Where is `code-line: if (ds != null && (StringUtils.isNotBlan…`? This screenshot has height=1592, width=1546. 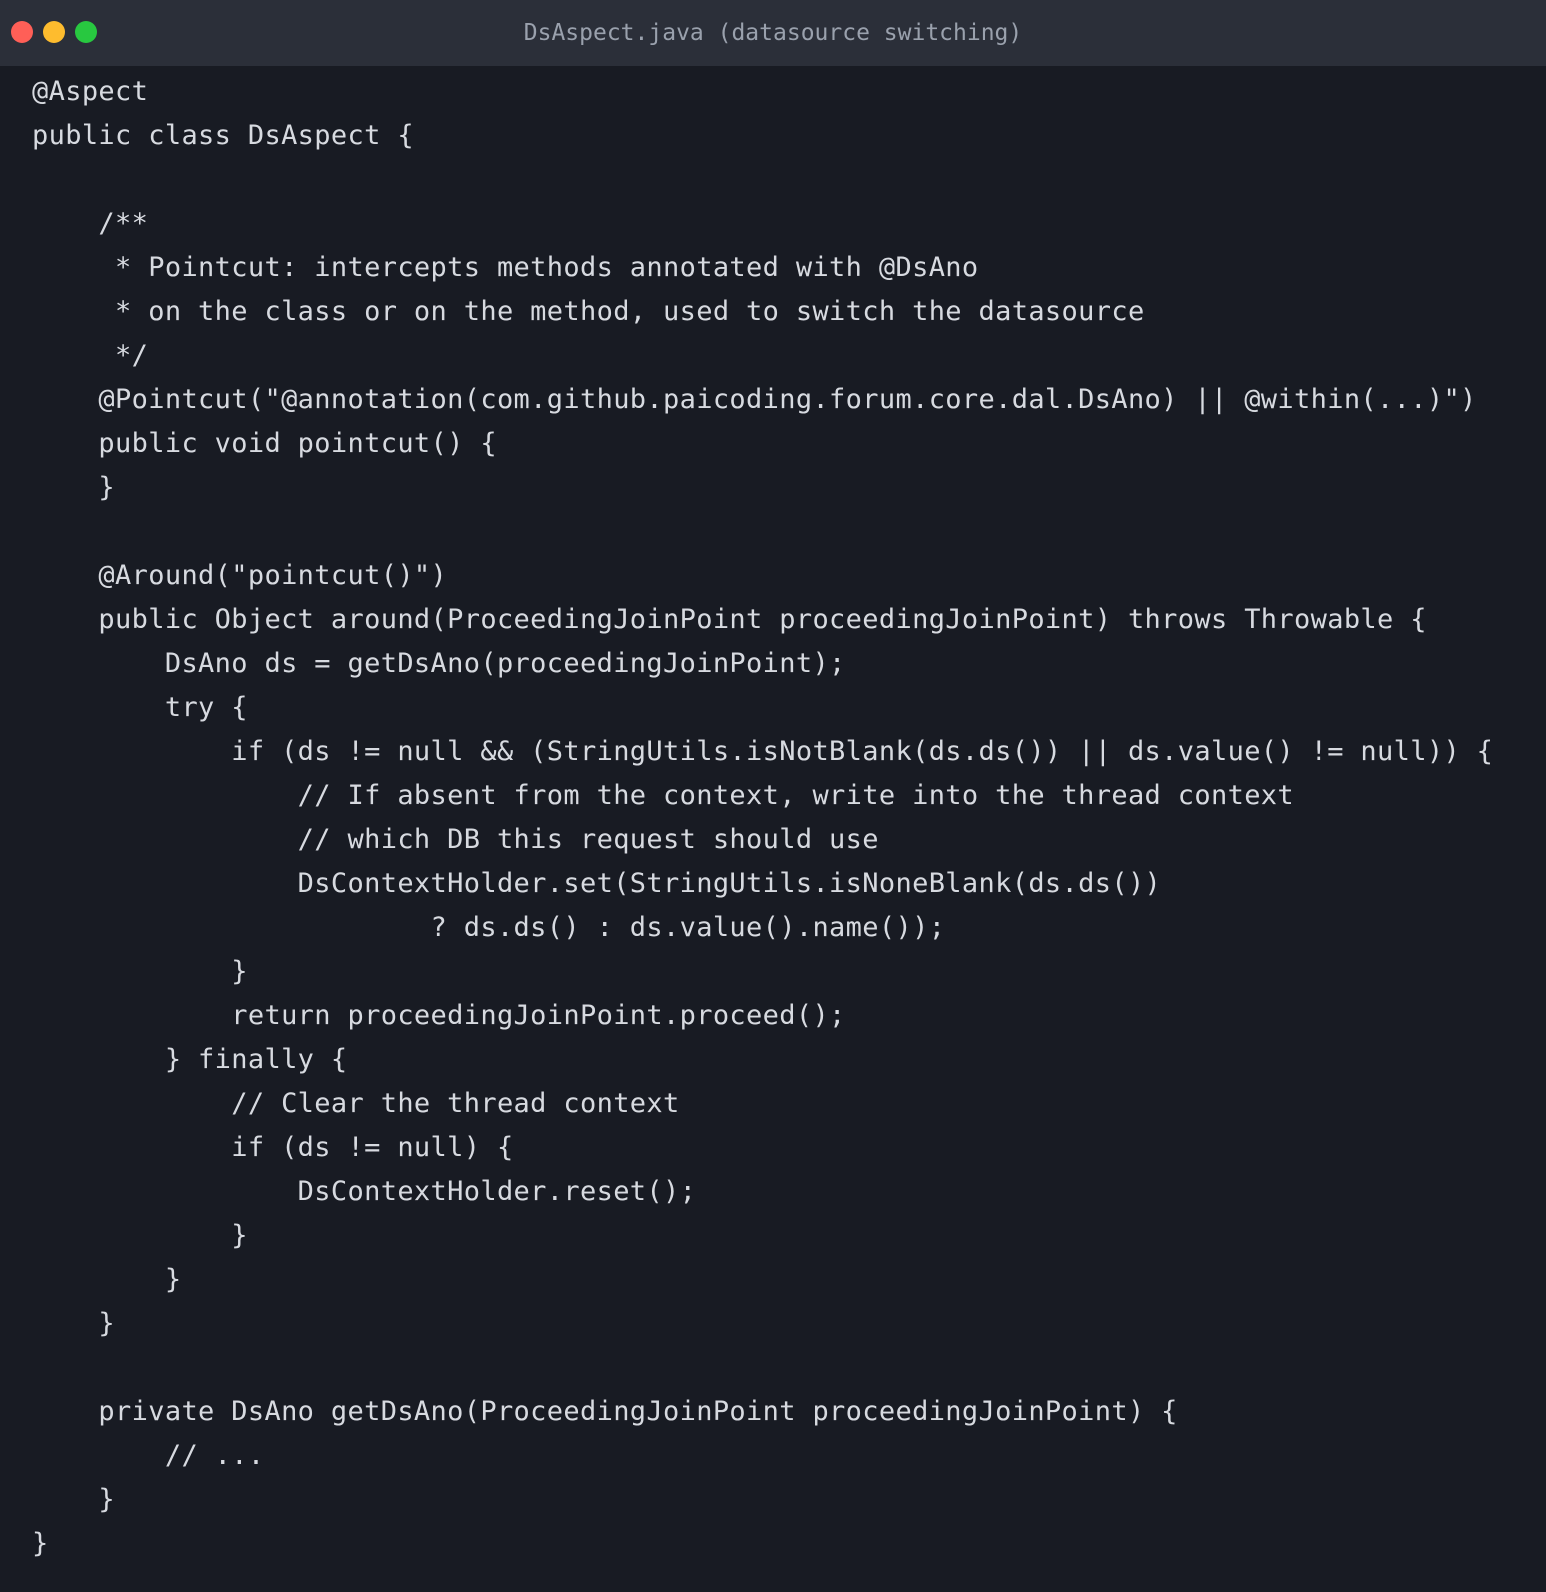
code-line: if (ds != null && (StringUtils.isNotBlan… is located at coordinates (763, 751).